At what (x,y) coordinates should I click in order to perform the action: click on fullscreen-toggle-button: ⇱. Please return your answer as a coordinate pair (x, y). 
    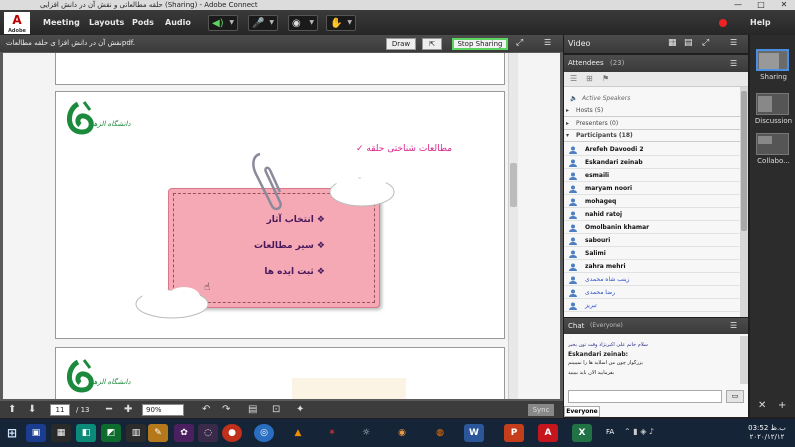
    Looking at the image, I should click on (432, 44).